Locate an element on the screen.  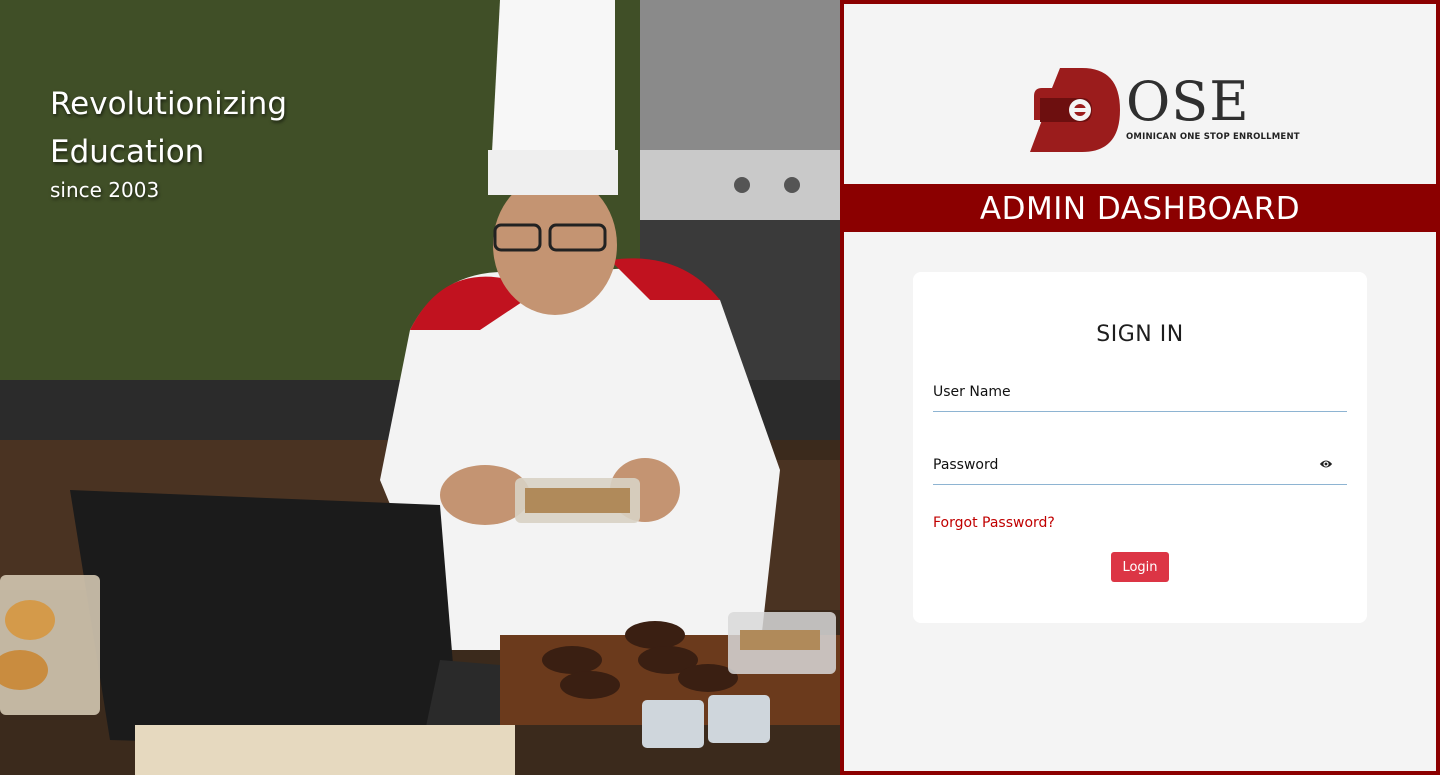
password-field: Password is located at coordinates (1140, 465).